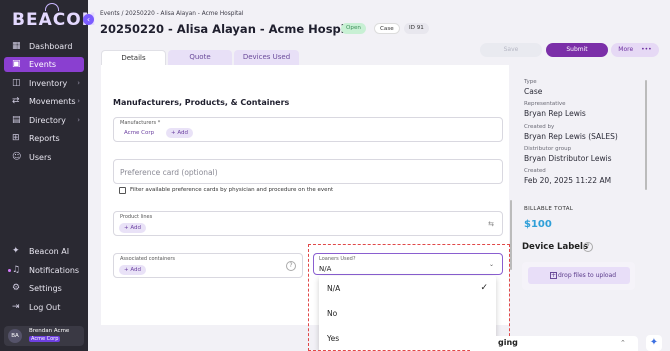 This screenshot has height=351, width=670. I want to click on status-badge: Open, so click(353, 28).